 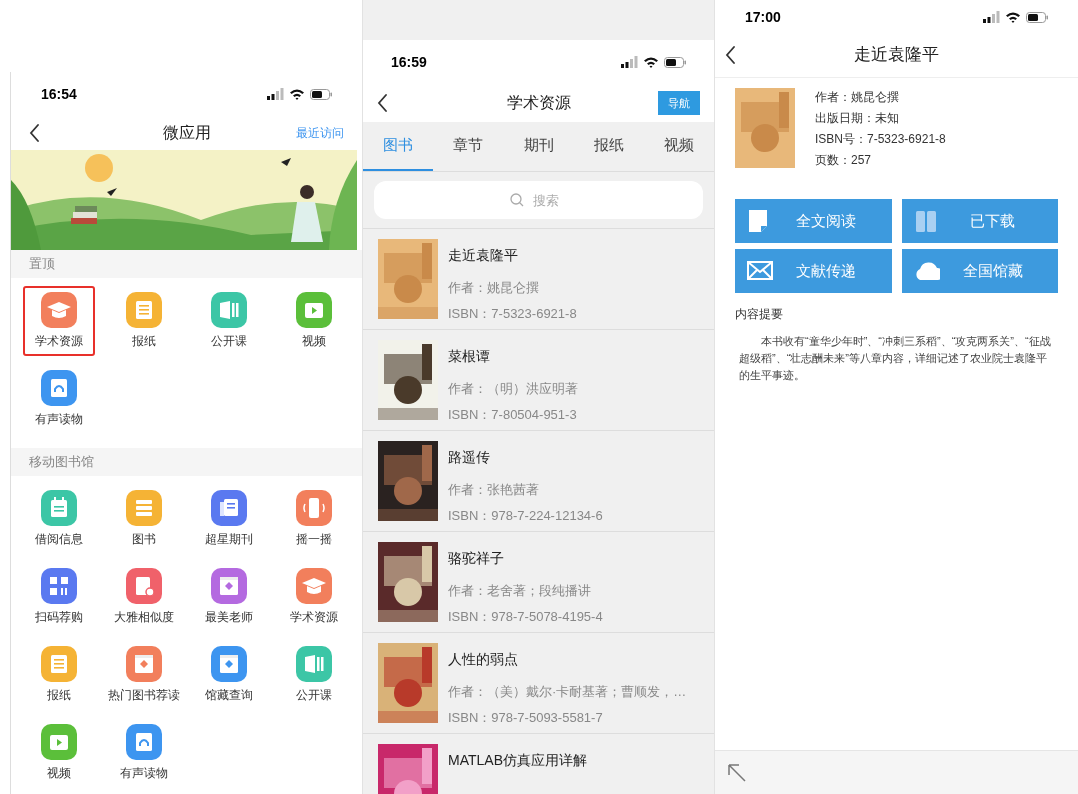 What do you see at coordinates (844, 160) in the screenshot?
I see `book-detail: 页数：257` at bounding box center [844, 160].